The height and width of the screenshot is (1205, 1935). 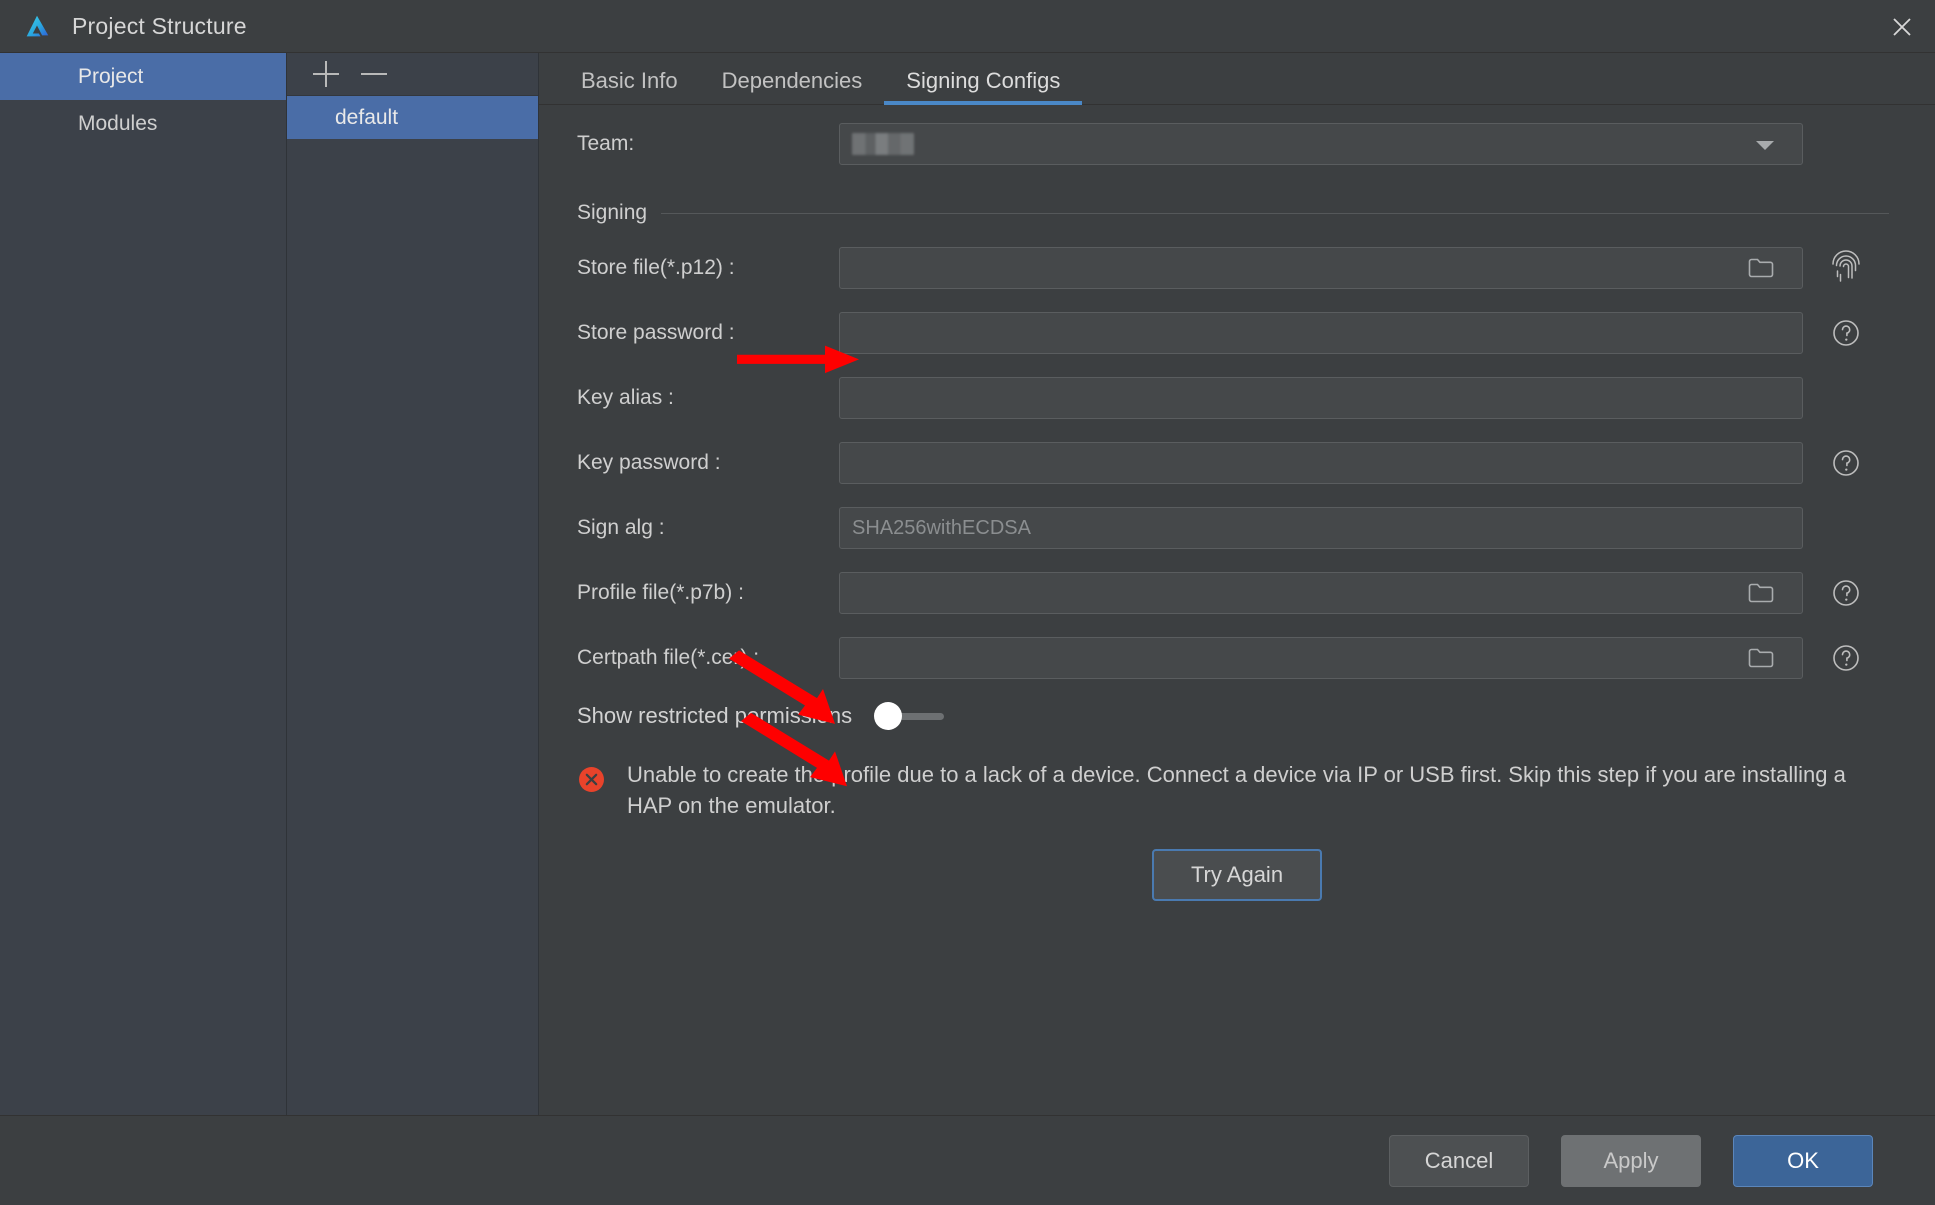 What do you see at coordinates (118, 123) in the screenshot?
I see `sidebar-item-label: Modules` at bounding box center [118, 123].